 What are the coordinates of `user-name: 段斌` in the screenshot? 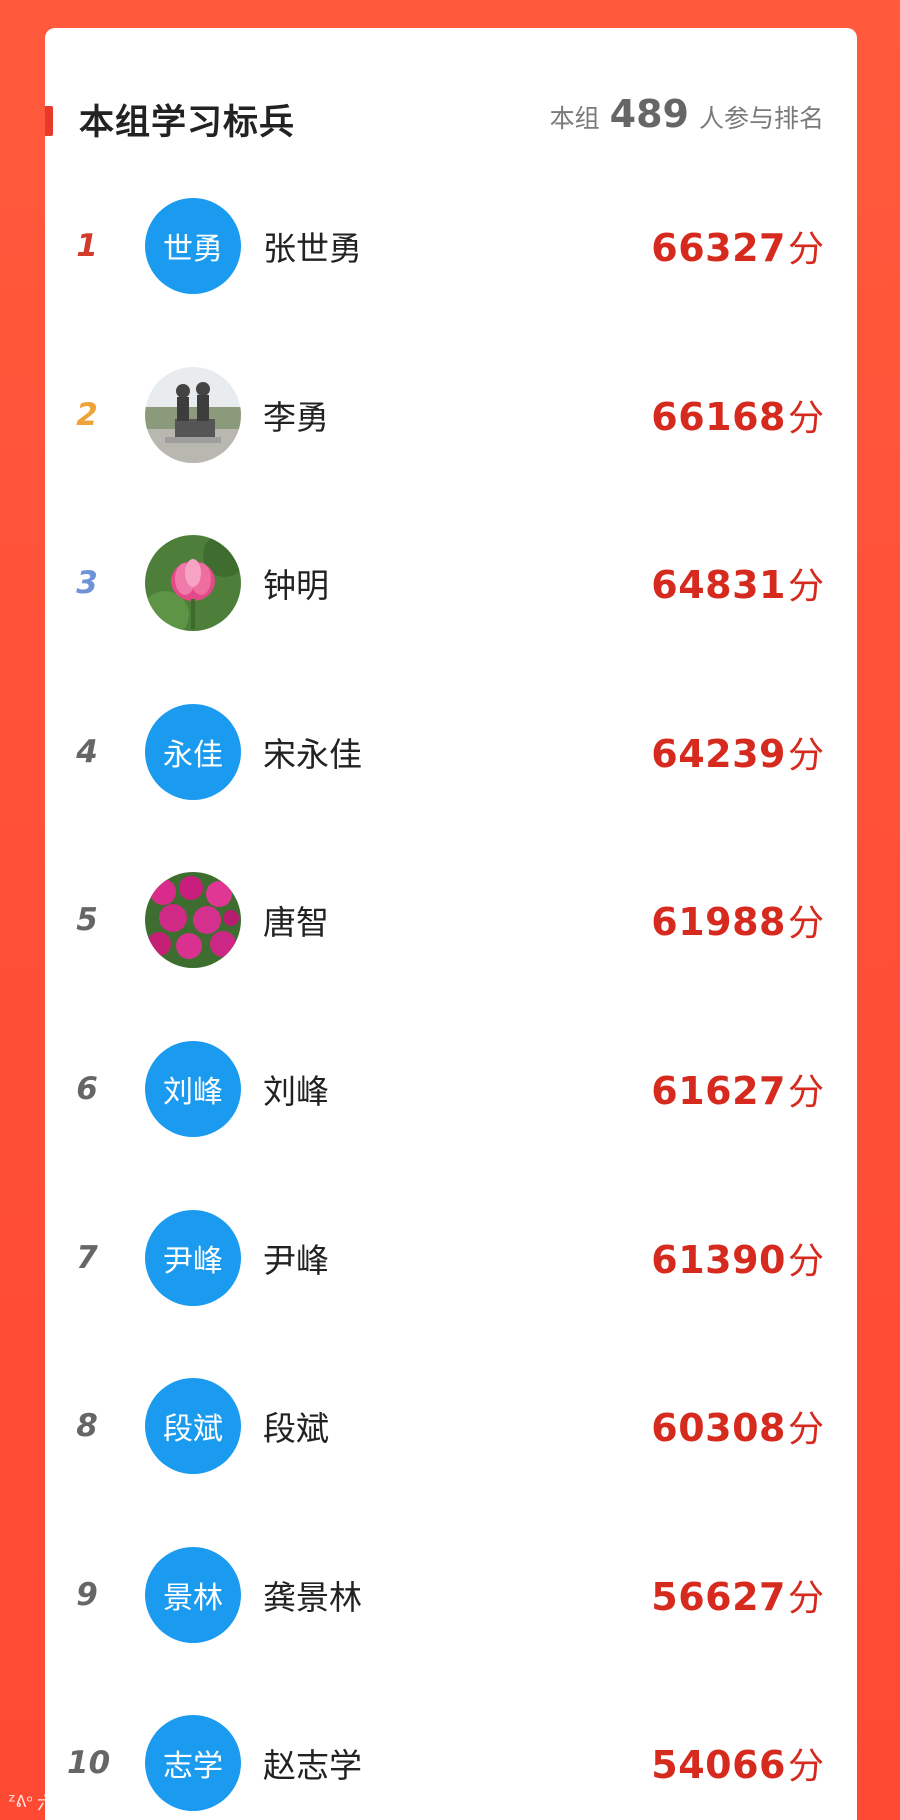 It's located at (296, 1429).